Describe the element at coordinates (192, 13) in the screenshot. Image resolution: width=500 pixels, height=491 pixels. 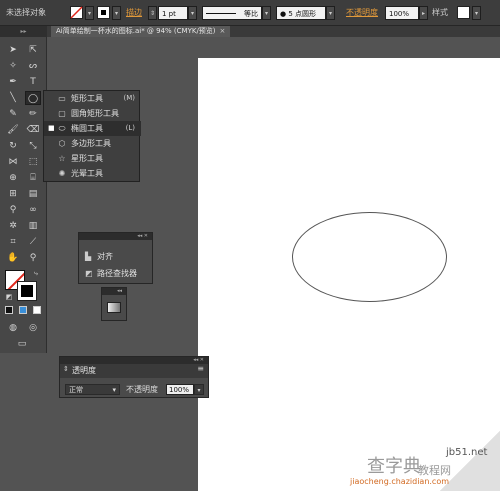
I see `stroke-weight-dropdown: ▾` at that location.